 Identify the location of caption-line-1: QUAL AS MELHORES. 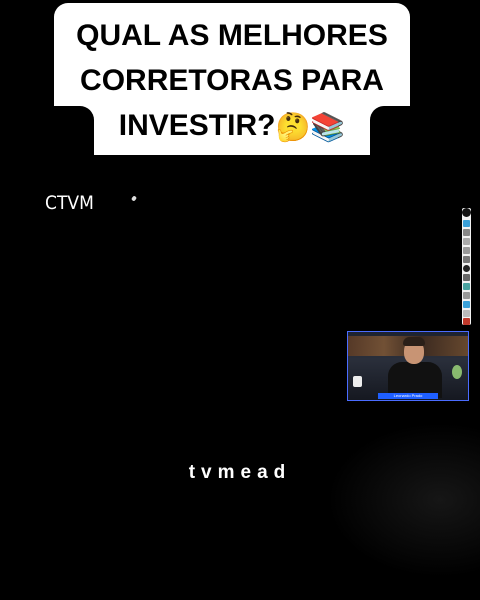
(232, 35).